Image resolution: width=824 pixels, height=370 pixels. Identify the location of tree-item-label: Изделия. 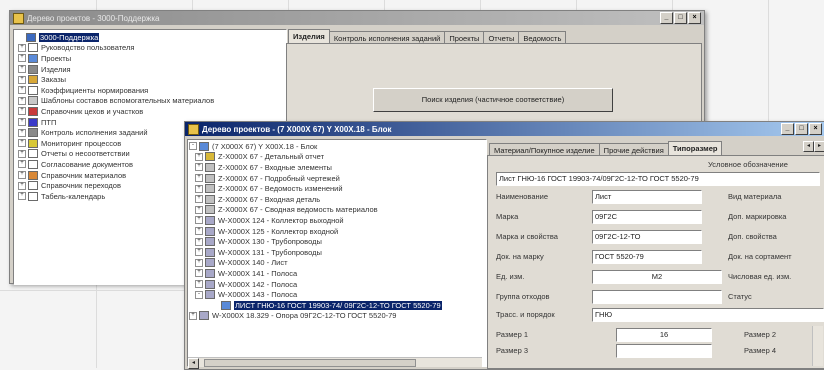
(56, 69).